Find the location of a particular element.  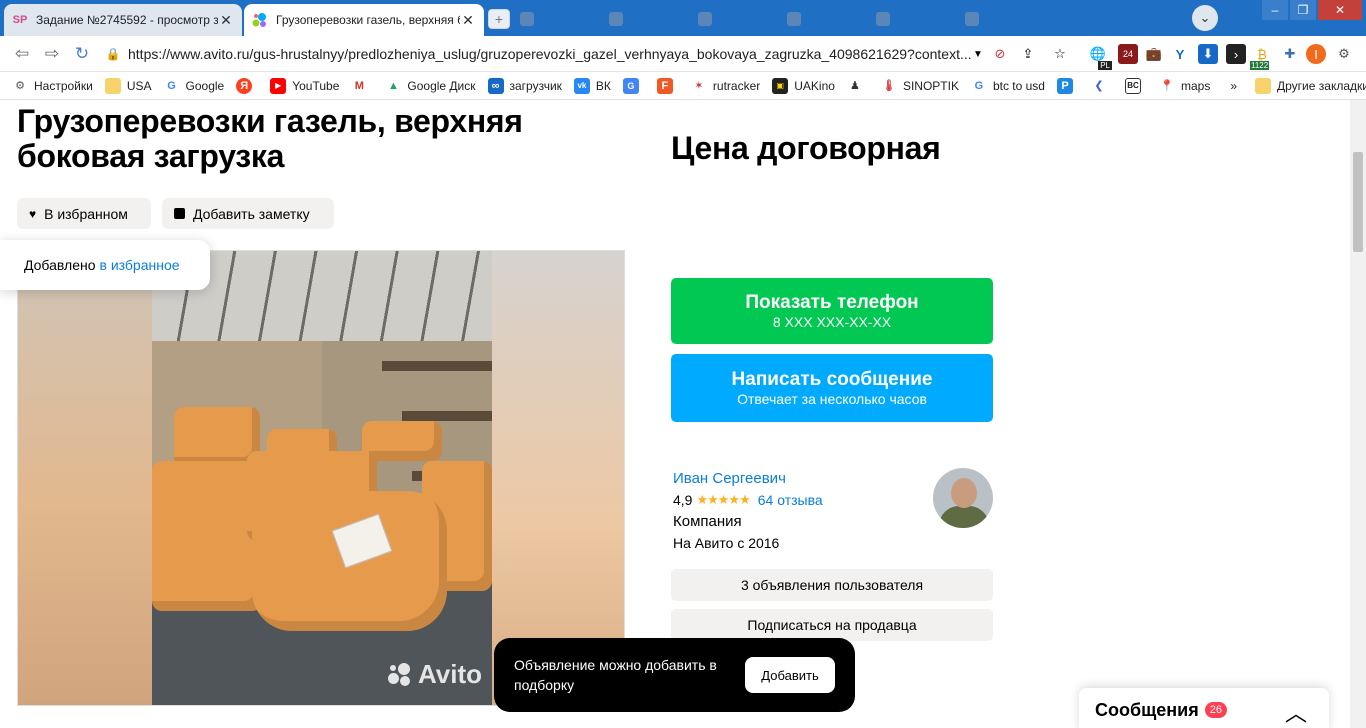

bookmark-bc: BC is located at coordinates (1135, 85).